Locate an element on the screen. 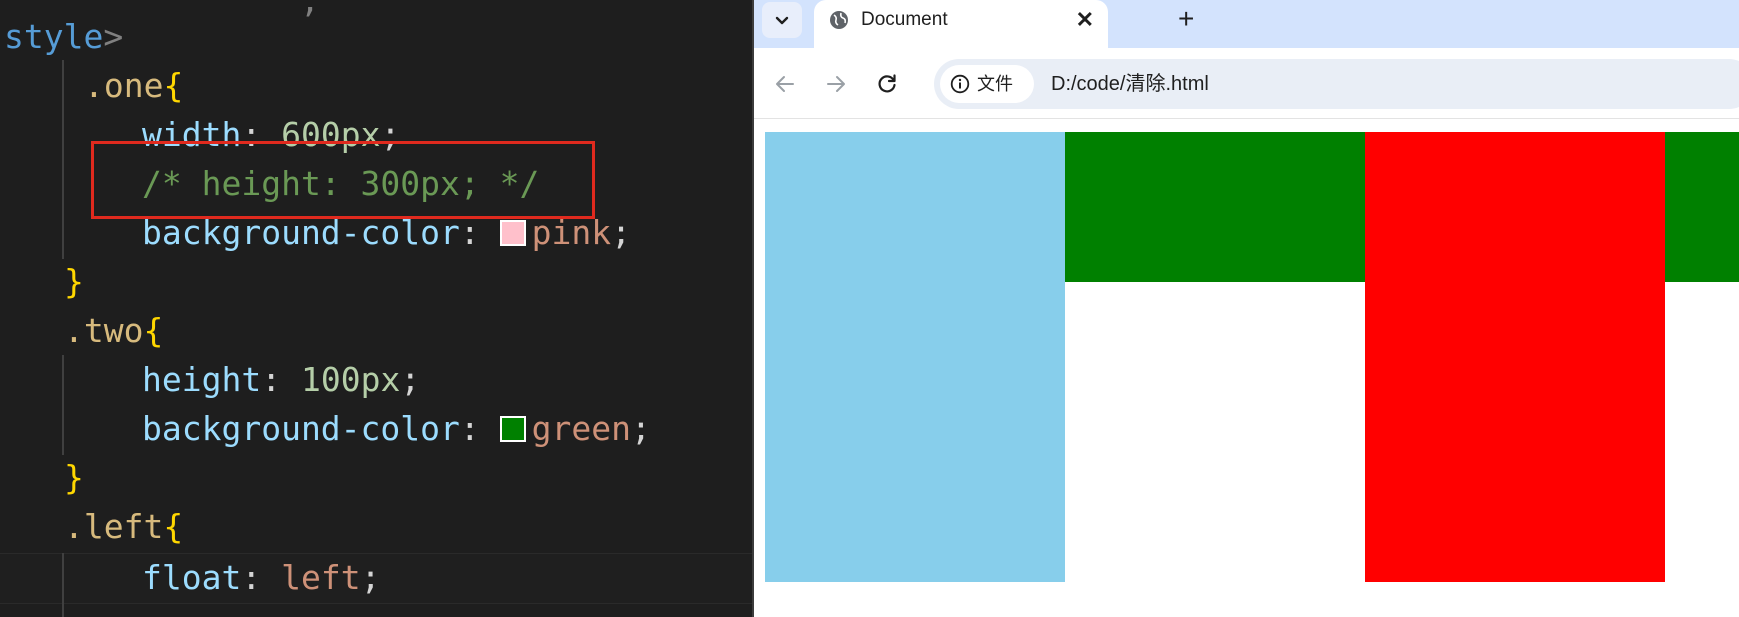  tab-search-button is located at coordinates (782, 20).